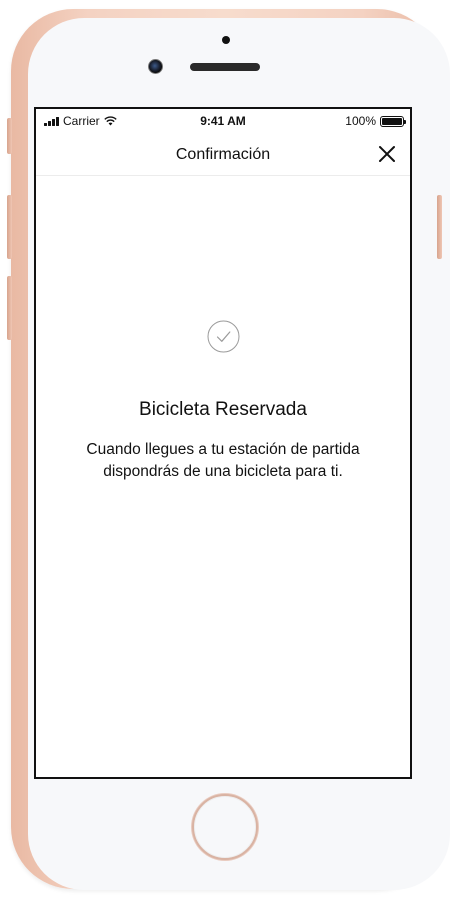  I want to click on page-title: Confirmación, so click(223, 154).